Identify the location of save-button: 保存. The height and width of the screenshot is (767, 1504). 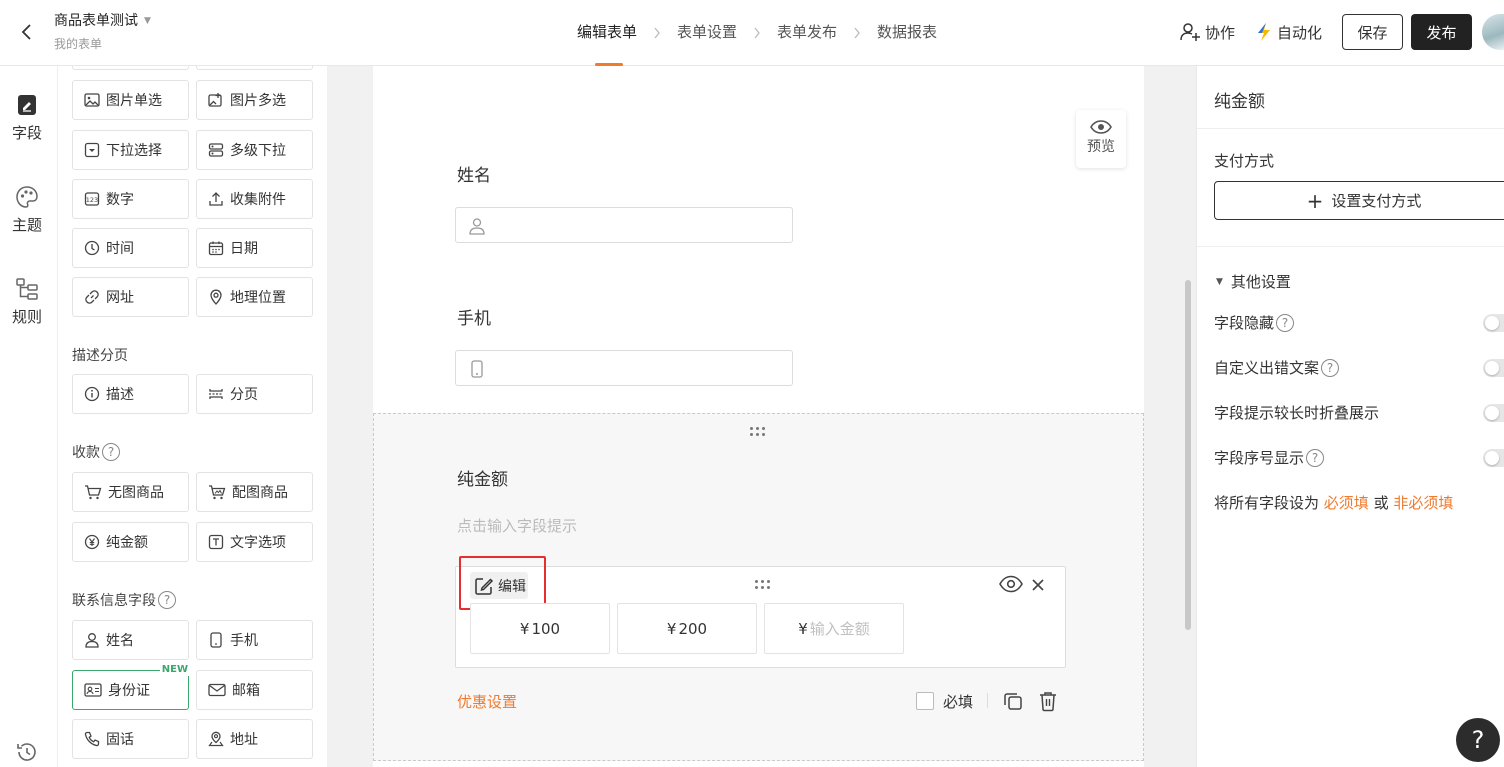
(1372, 32).